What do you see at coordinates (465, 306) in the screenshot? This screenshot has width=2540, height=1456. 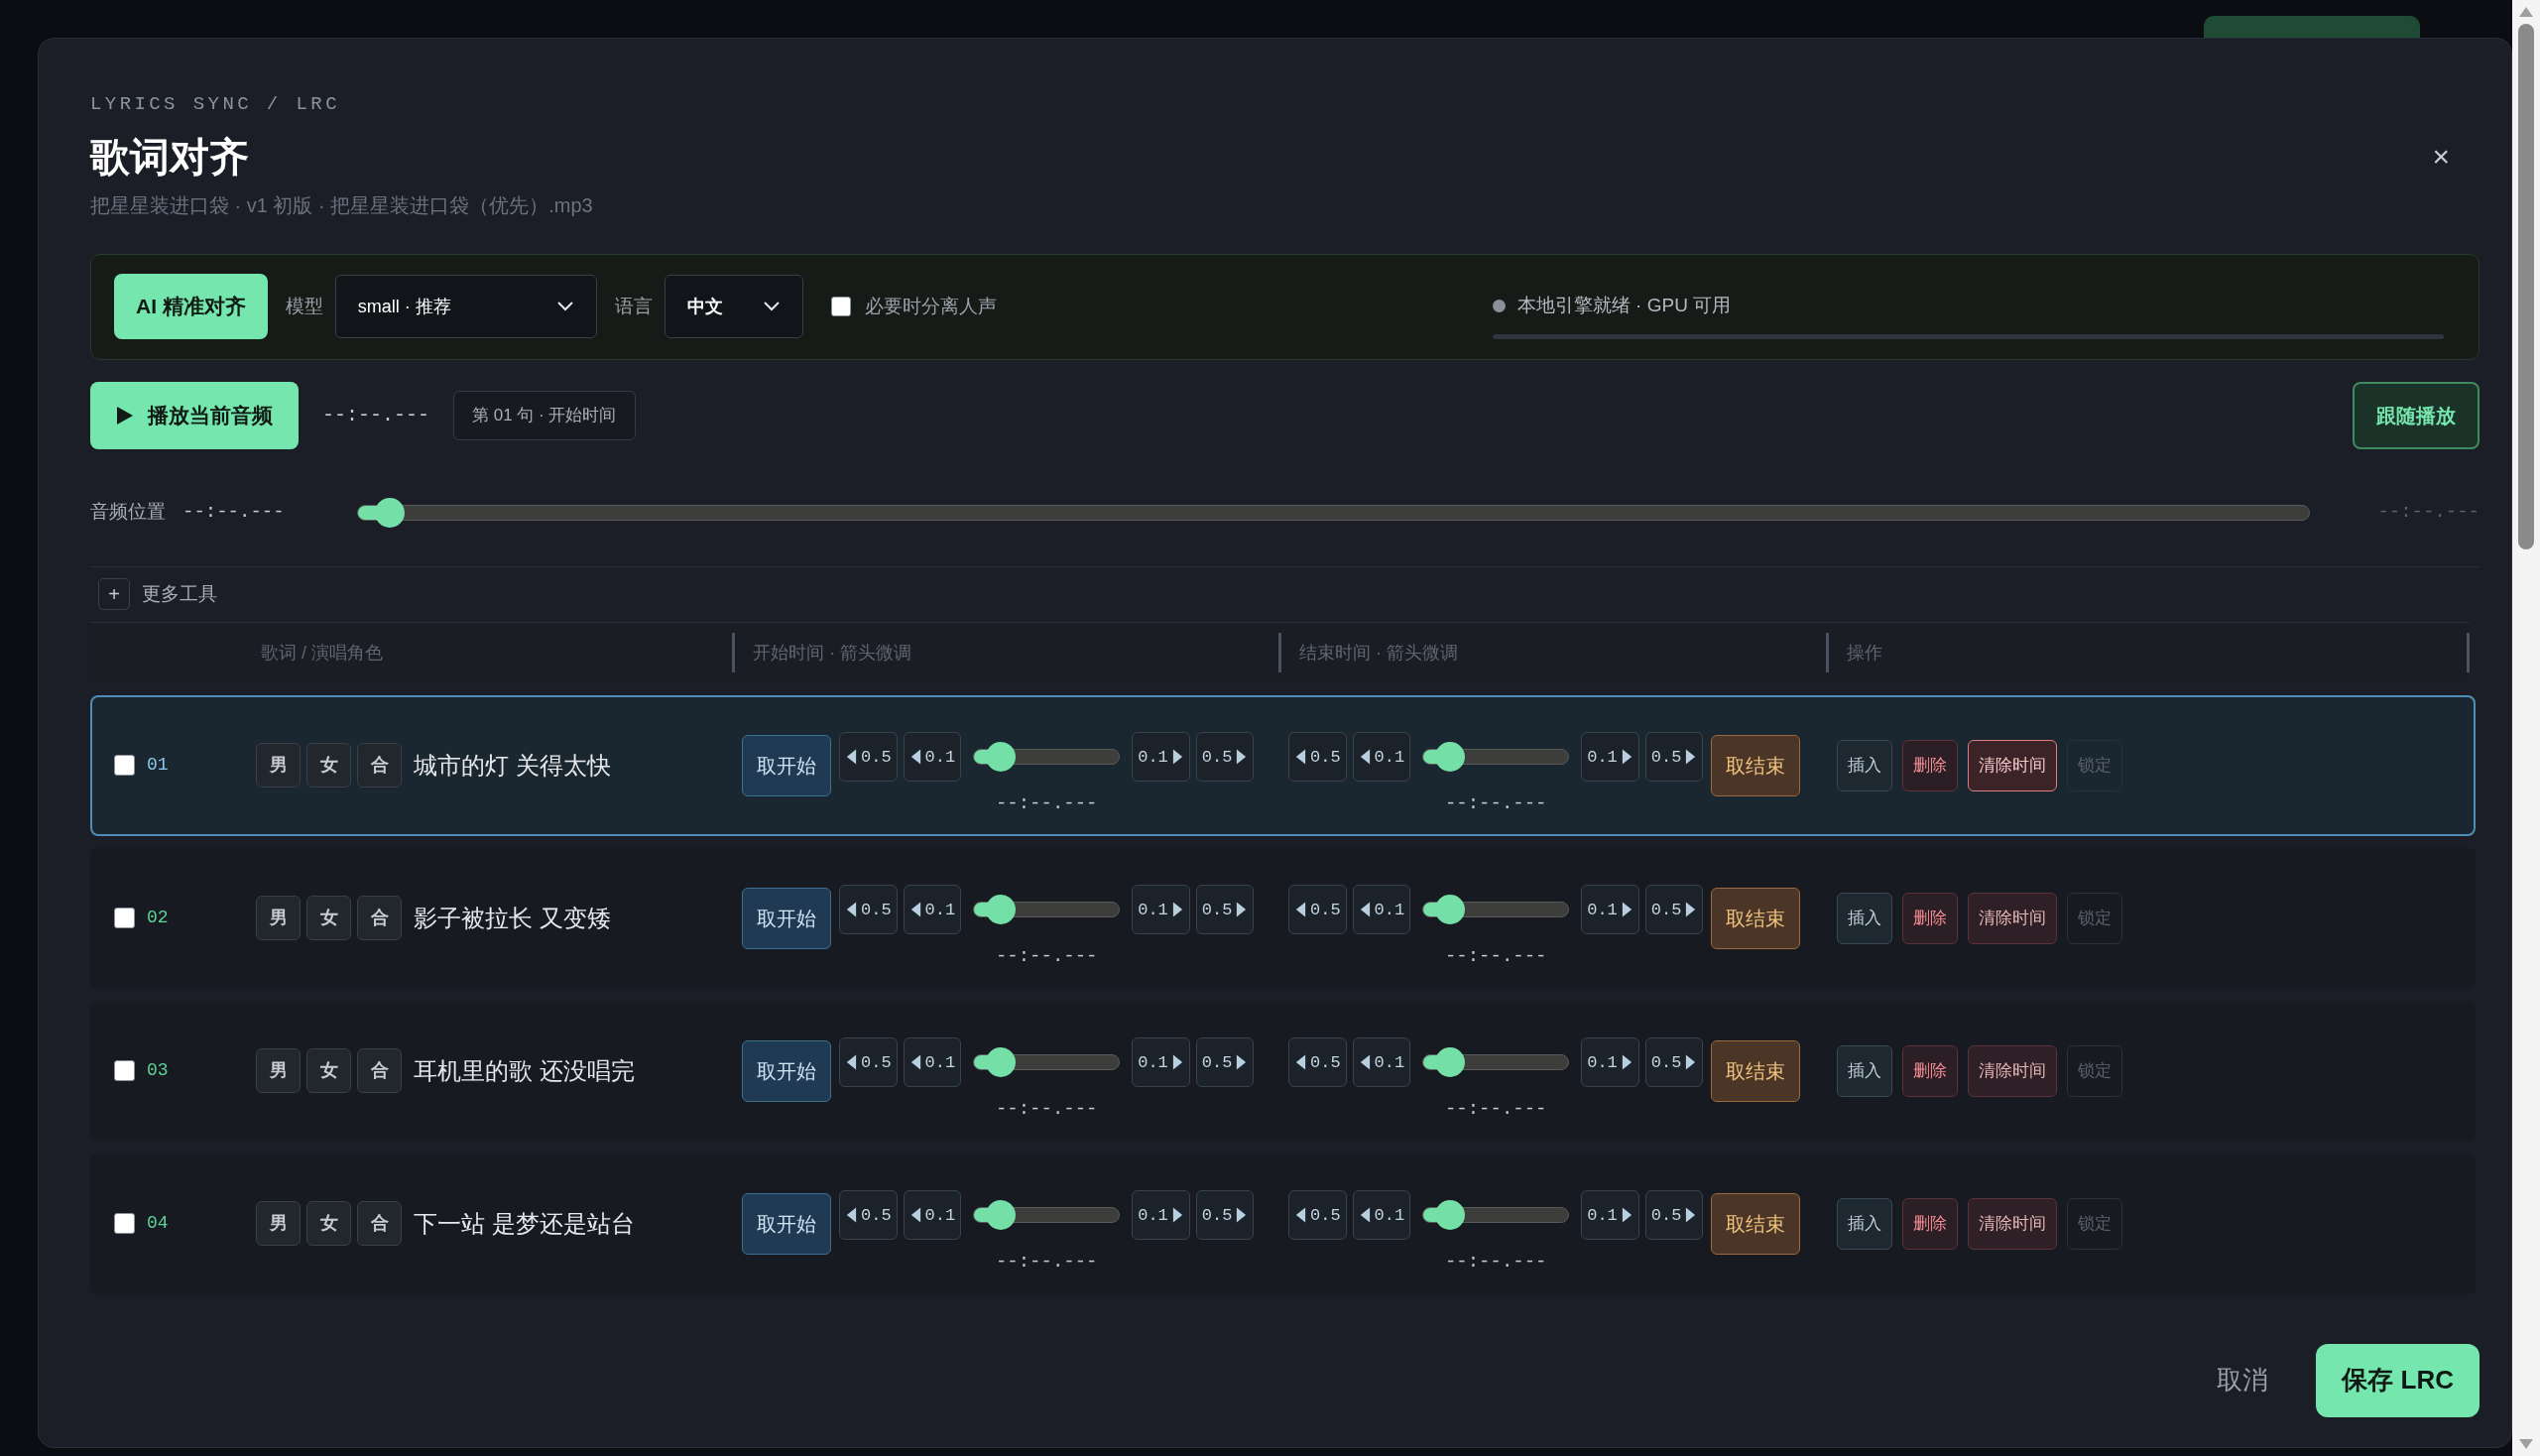 I see `model-select: small · 推荐` at bounding box center [465, 306].